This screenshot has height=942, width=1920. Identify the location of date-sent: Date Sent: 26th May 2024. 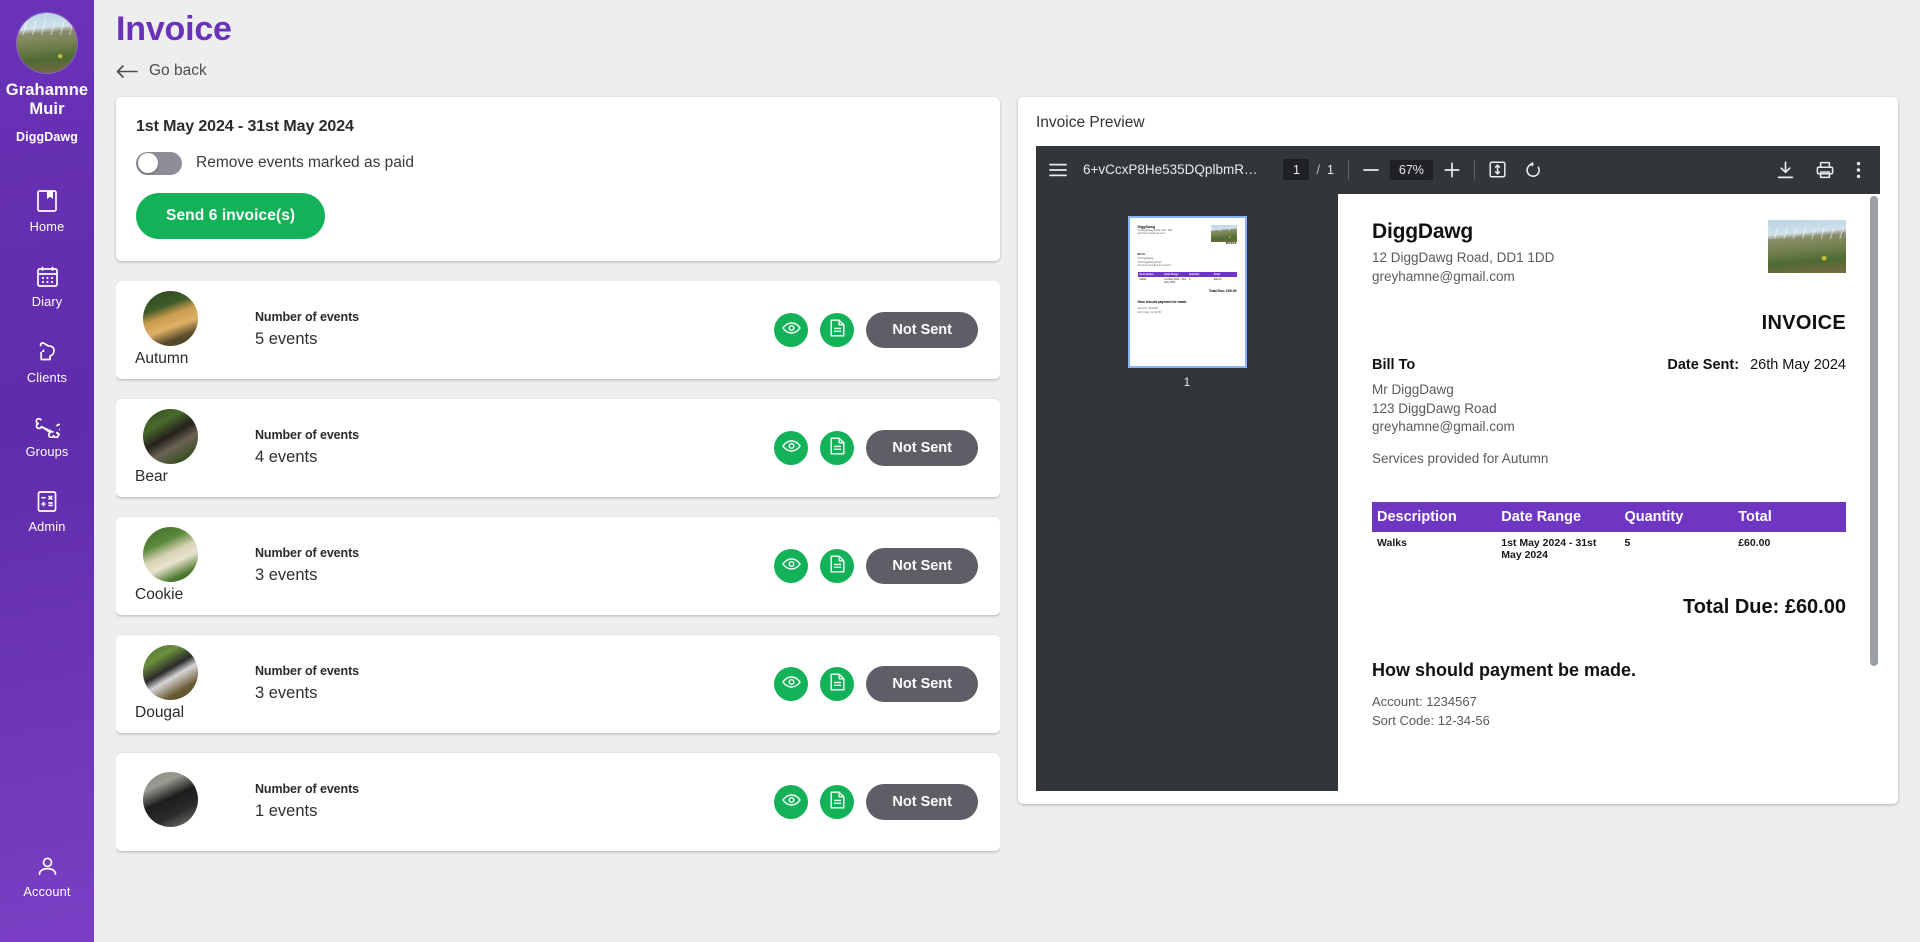
(1756, 365).